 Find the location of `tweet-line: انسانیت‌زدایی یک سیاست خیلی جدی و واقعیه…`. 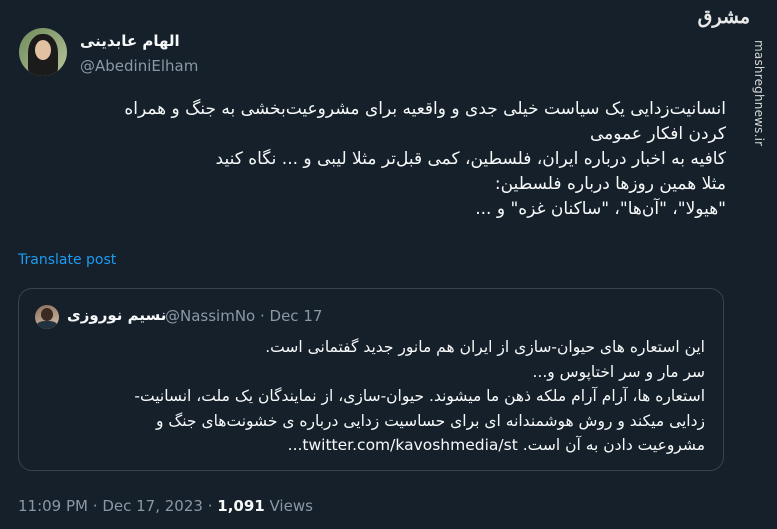

tweet-line: انسانیت‌زدایی یک سیاست خیلی جدی و واقعیه… is located at coordinates (425, 109).